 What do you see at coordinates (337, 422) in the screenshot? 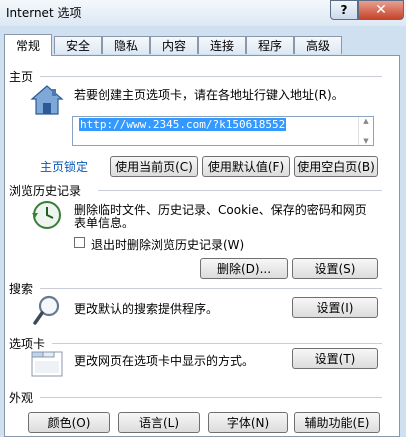
I see `accessibility-button: 辅助功能(E)` at bounding box center [337, 422].